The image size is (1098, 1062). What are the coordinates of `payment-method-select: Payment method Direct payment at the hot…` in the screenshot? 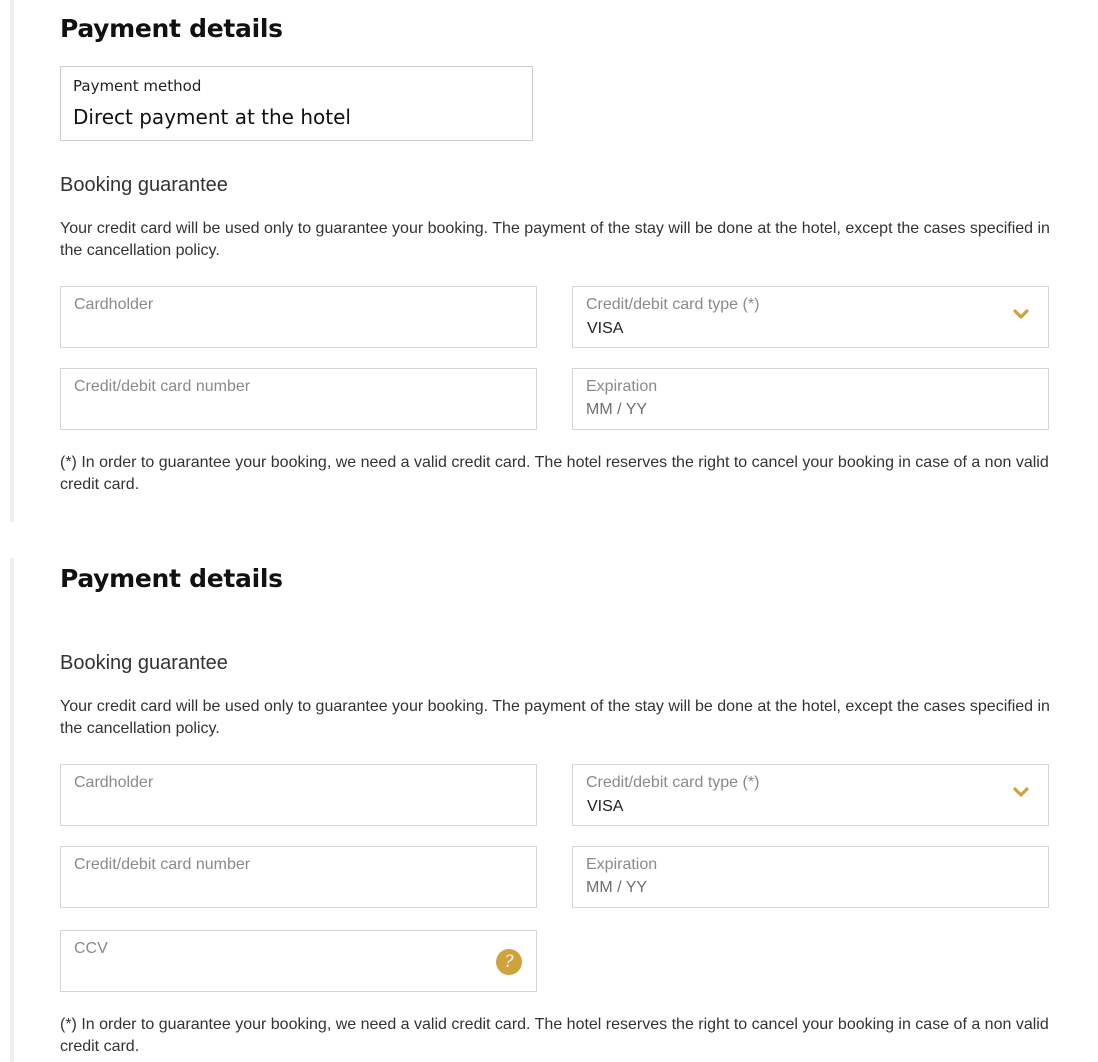 It's located at (296, 103).